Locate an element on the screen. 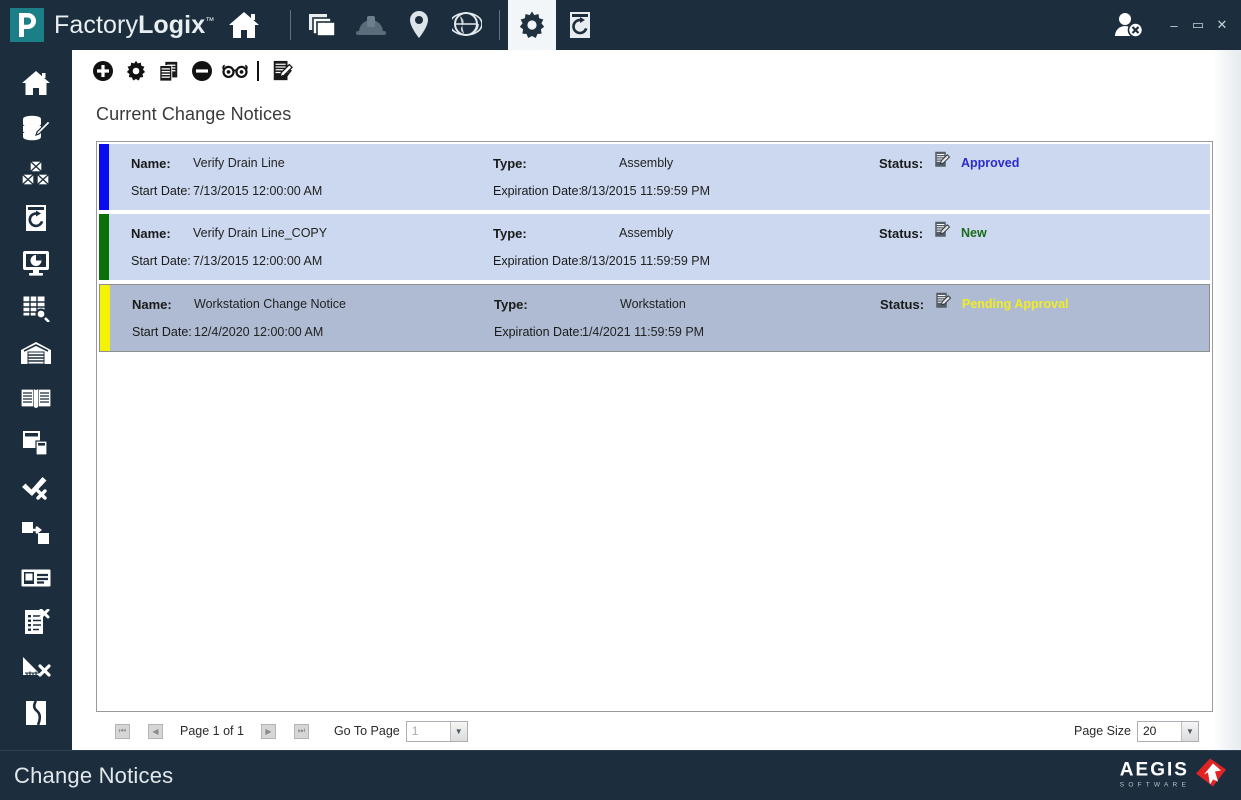  user-disabled-icon is located at coordinates (1129, 25).